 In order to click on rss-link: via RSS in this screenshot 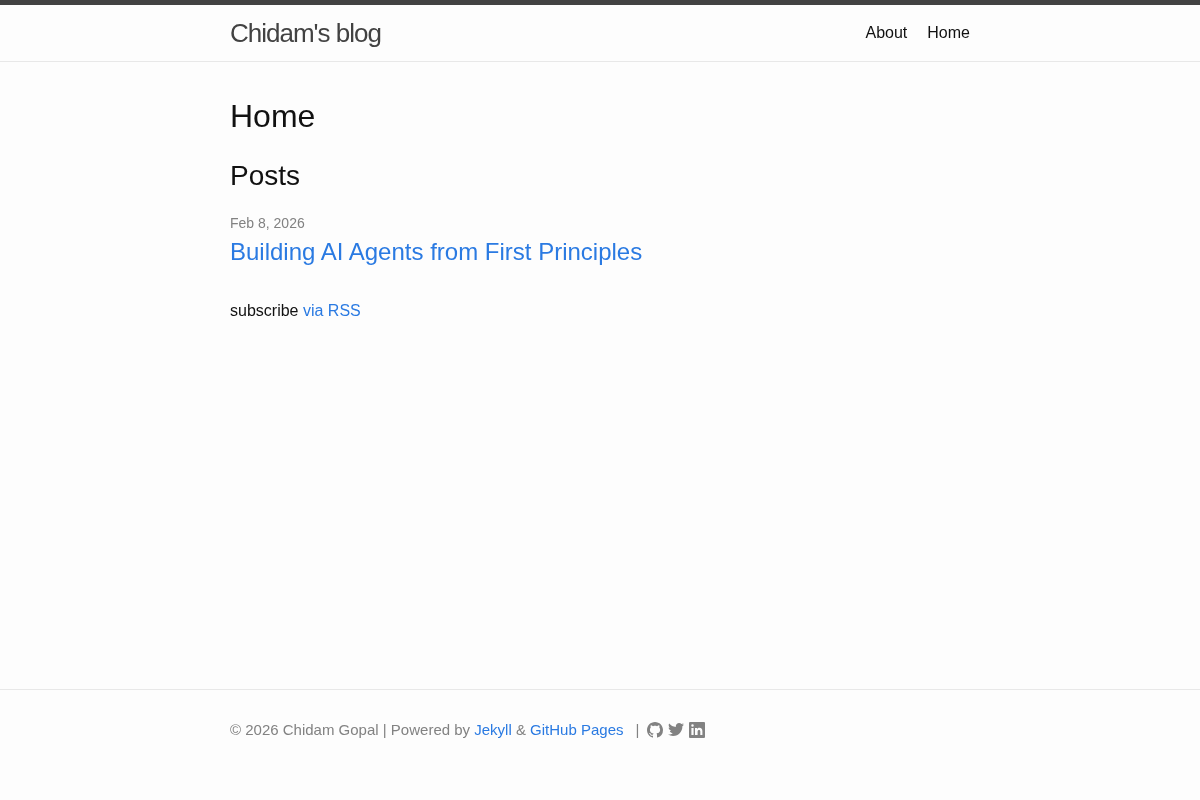, I will do `click(331, 310)`.